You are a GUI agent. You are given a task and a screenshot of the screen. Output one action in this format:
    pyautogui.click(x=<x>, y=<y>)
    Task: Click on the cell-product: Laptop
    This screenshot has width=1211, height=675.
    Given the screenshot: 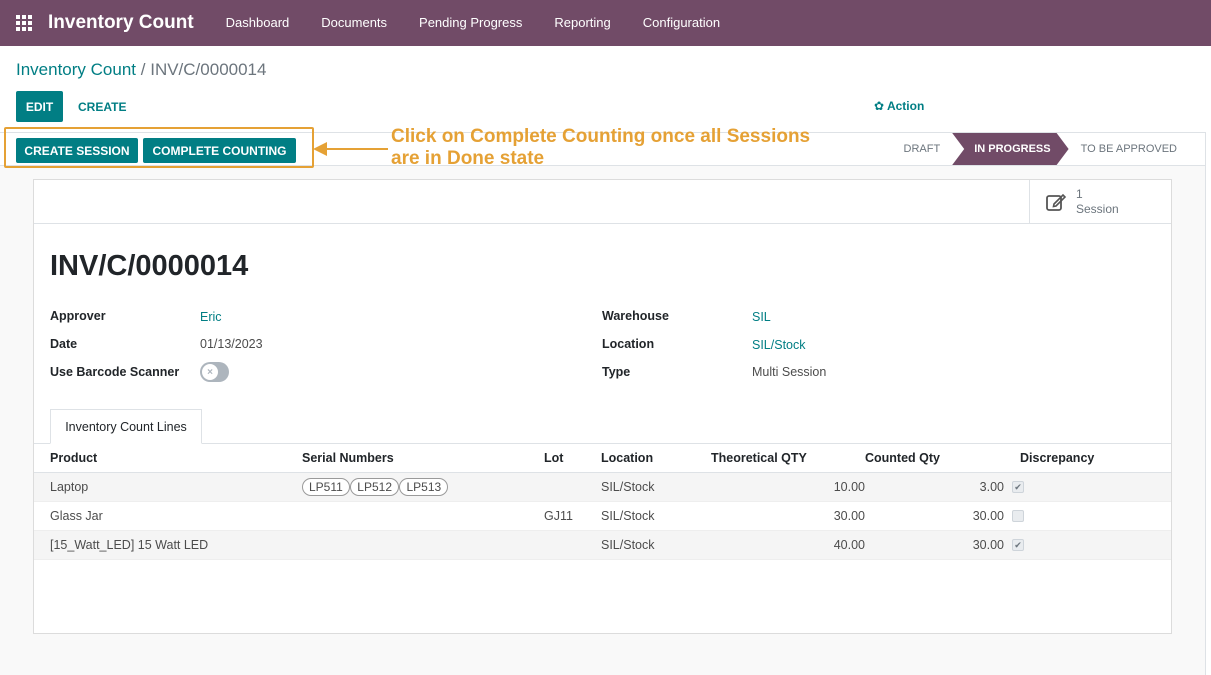 What is the action you would take?
    pyautogui.click(x=168, y=487)
    